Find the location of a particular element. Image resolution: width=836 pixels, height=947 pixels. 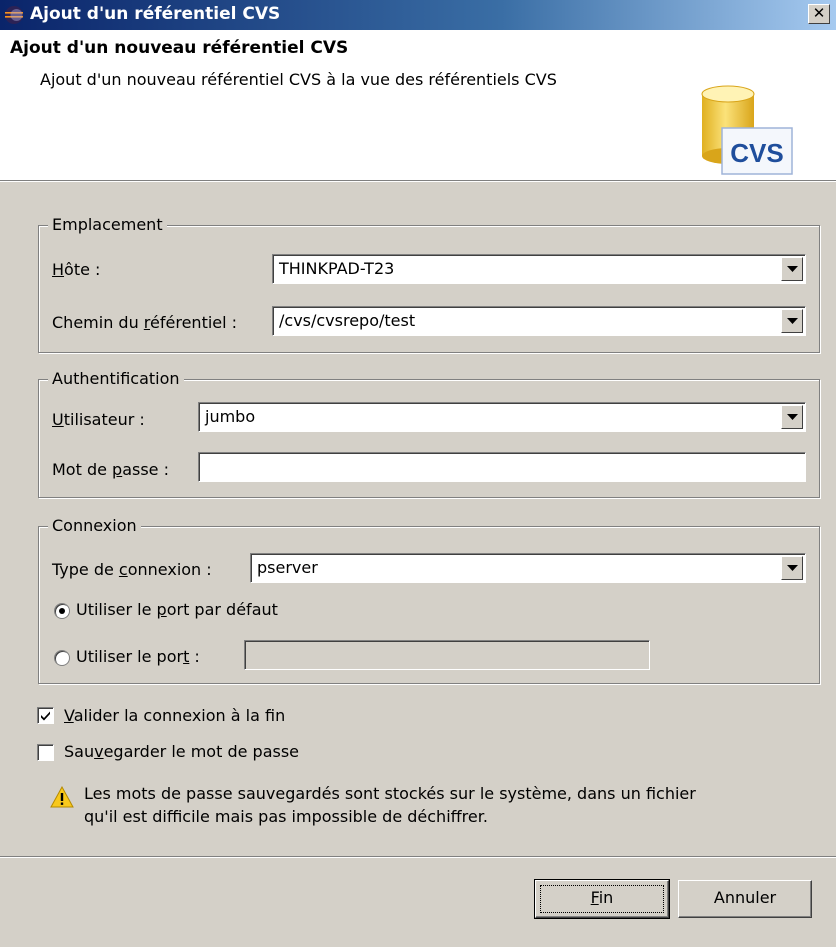

eclipse-icon is located at coordinates (14, 15).